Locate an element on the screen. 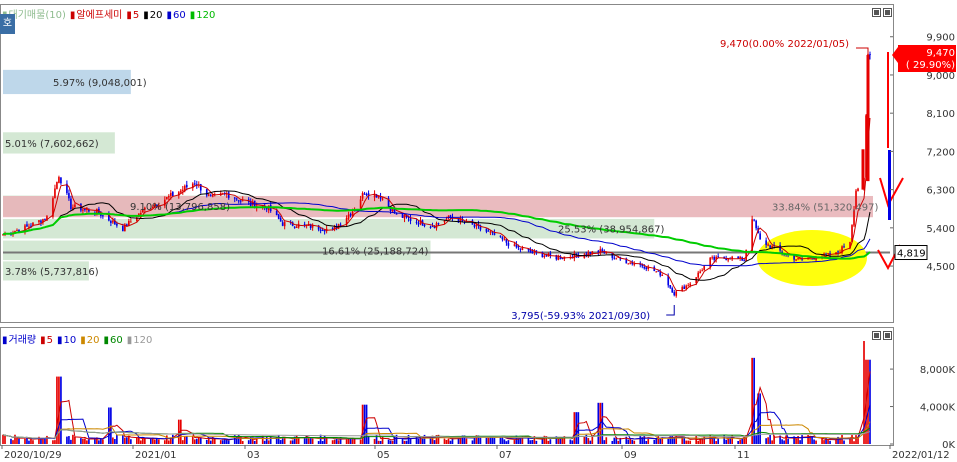  price-pane-close-button is located at coordinates (887, 12).